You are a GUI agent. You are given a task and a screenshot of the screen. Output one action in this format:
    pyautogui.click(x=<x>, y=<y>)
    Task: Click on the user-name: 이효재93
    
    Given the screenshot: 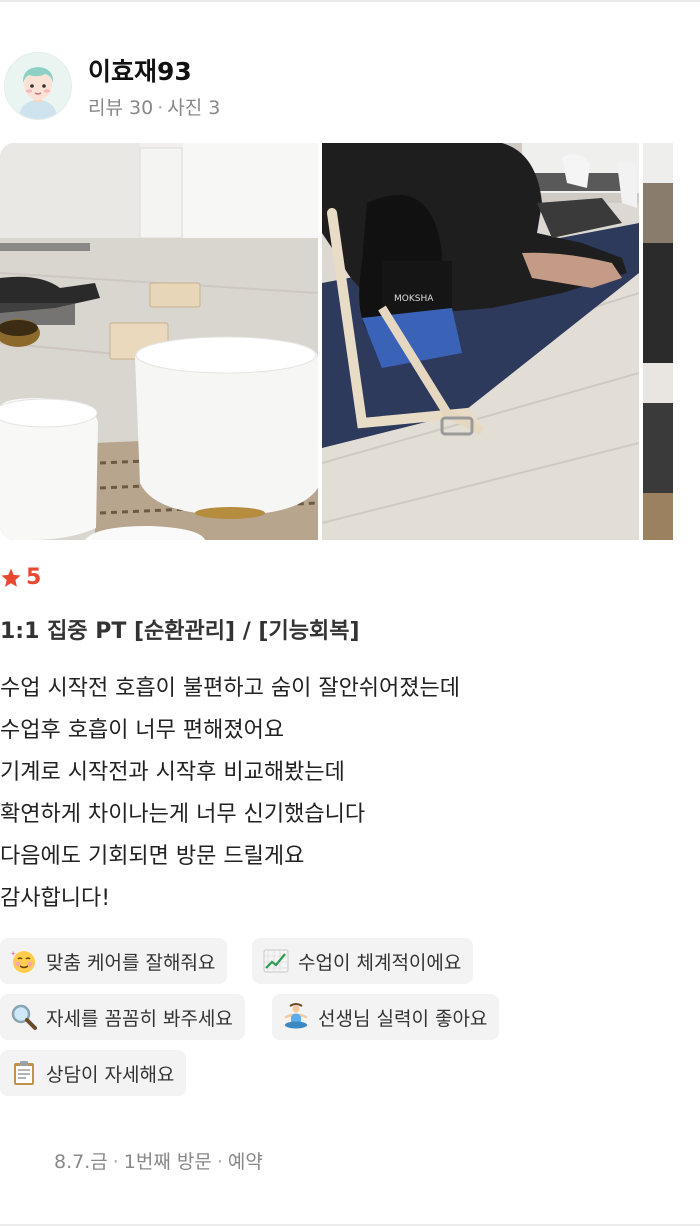 What is the action you would take?
    pyautogui.click(x=140, y=70)
    